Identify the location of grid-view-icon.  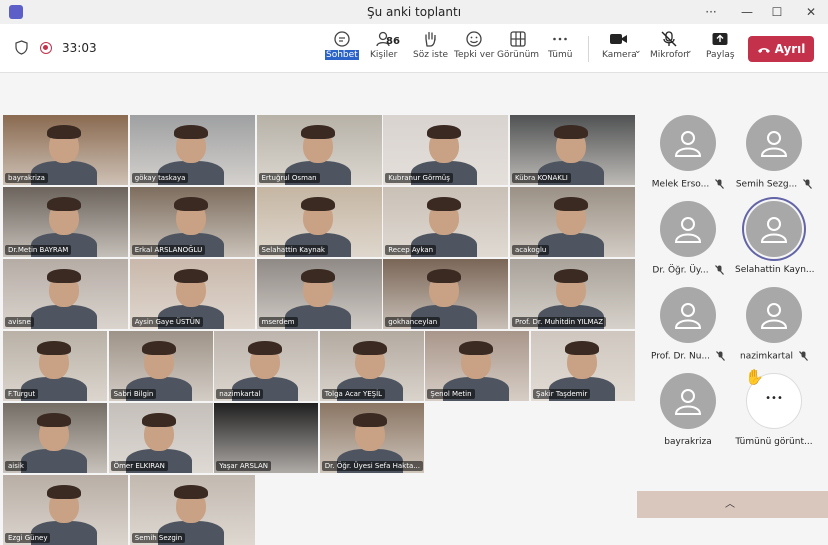
(518, 39).